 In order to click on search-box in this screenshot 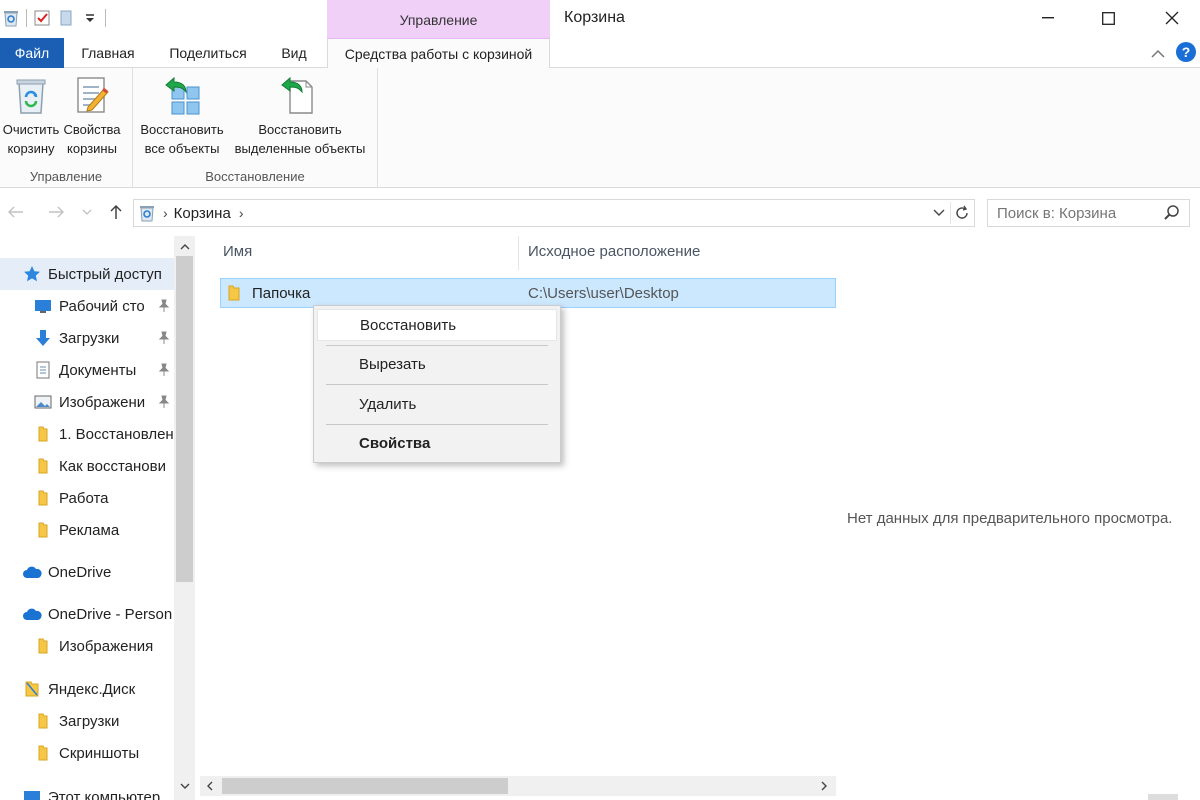, I will do `click(1088, 213)`.